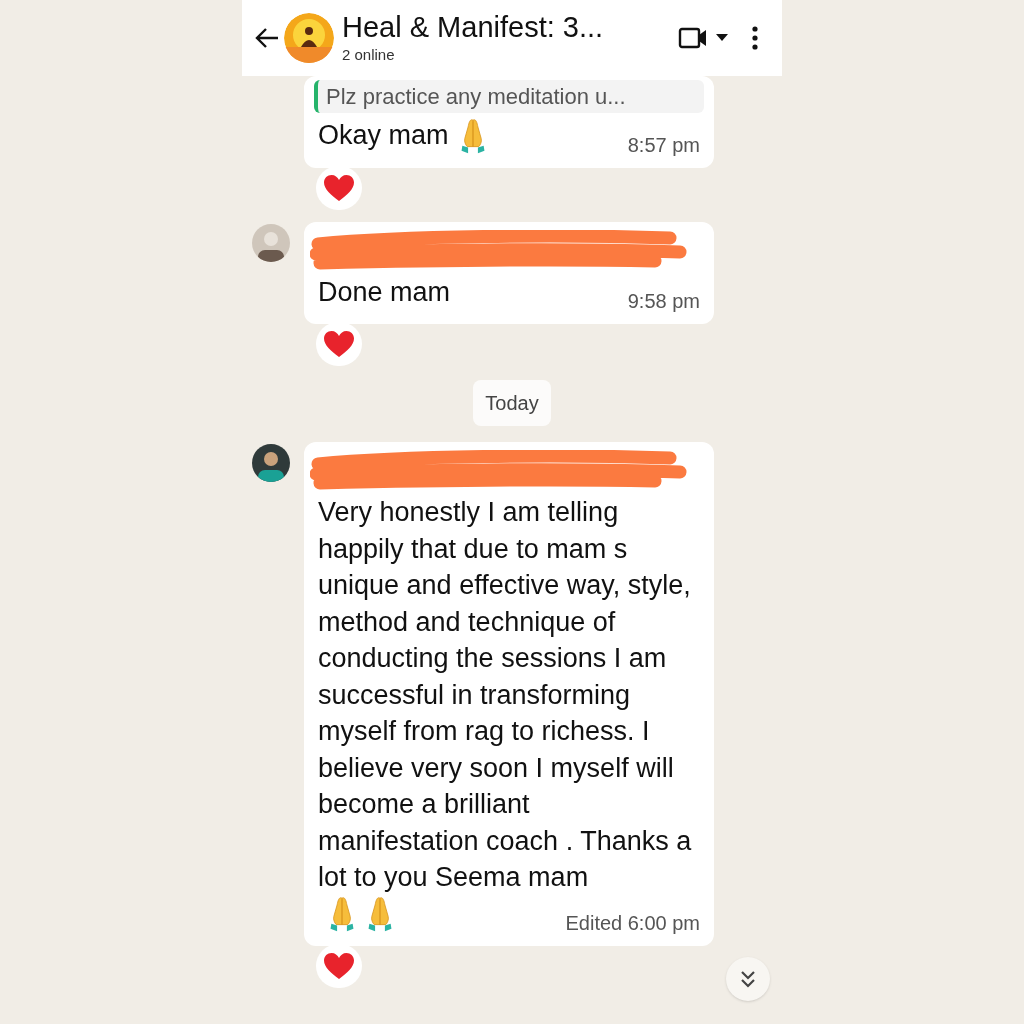 Image resolution: width=1024 pixels, height=1024 pixels. What do you see at coordinates (505, 695) in the screenshot?
I see `message-text: Very honestly I am telling happily that due to mam s unique and effective way, style, method and technique of conducting the sessions I am successful in transforming myself from rag to richess. I believe very soon I myself will become a brilliant manifestation coach . Thanks a lot to you Seema mam` at bounding box center [505, 695].